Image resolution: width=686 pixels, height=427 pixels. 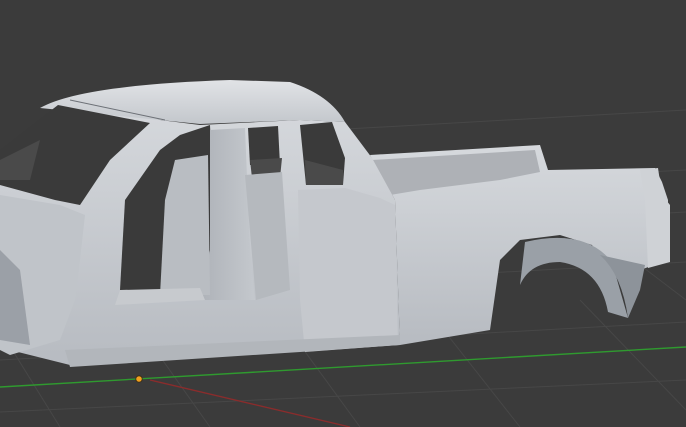 I want to click on rear-door-panel, so click(x=348, y=270).